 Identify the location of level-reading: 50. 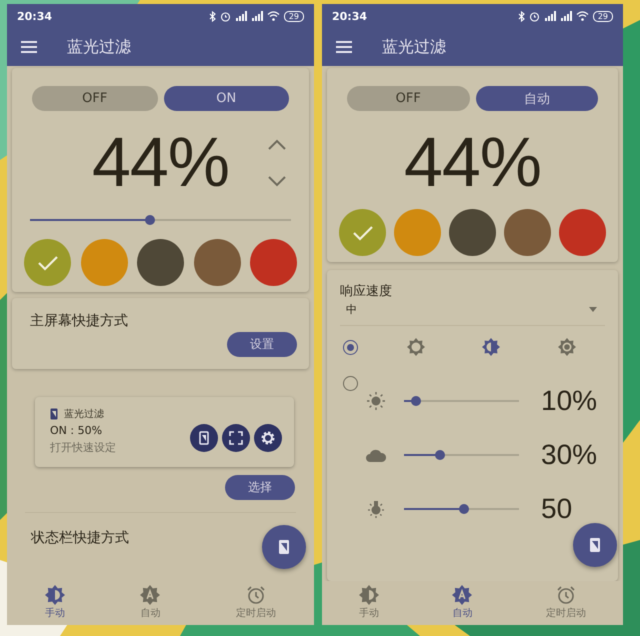
(556, 509).